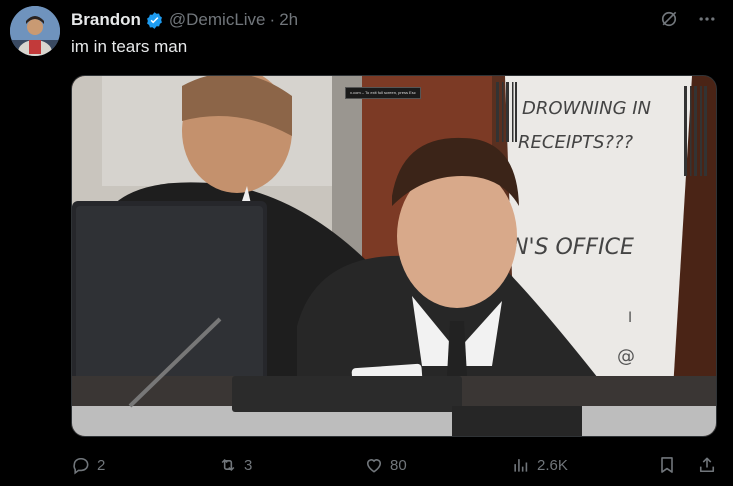 The width and height of the screenshot is (733, 486). Describe the element at coordinates (521, 465) in the screenshot. I see `views-icon` at that location.